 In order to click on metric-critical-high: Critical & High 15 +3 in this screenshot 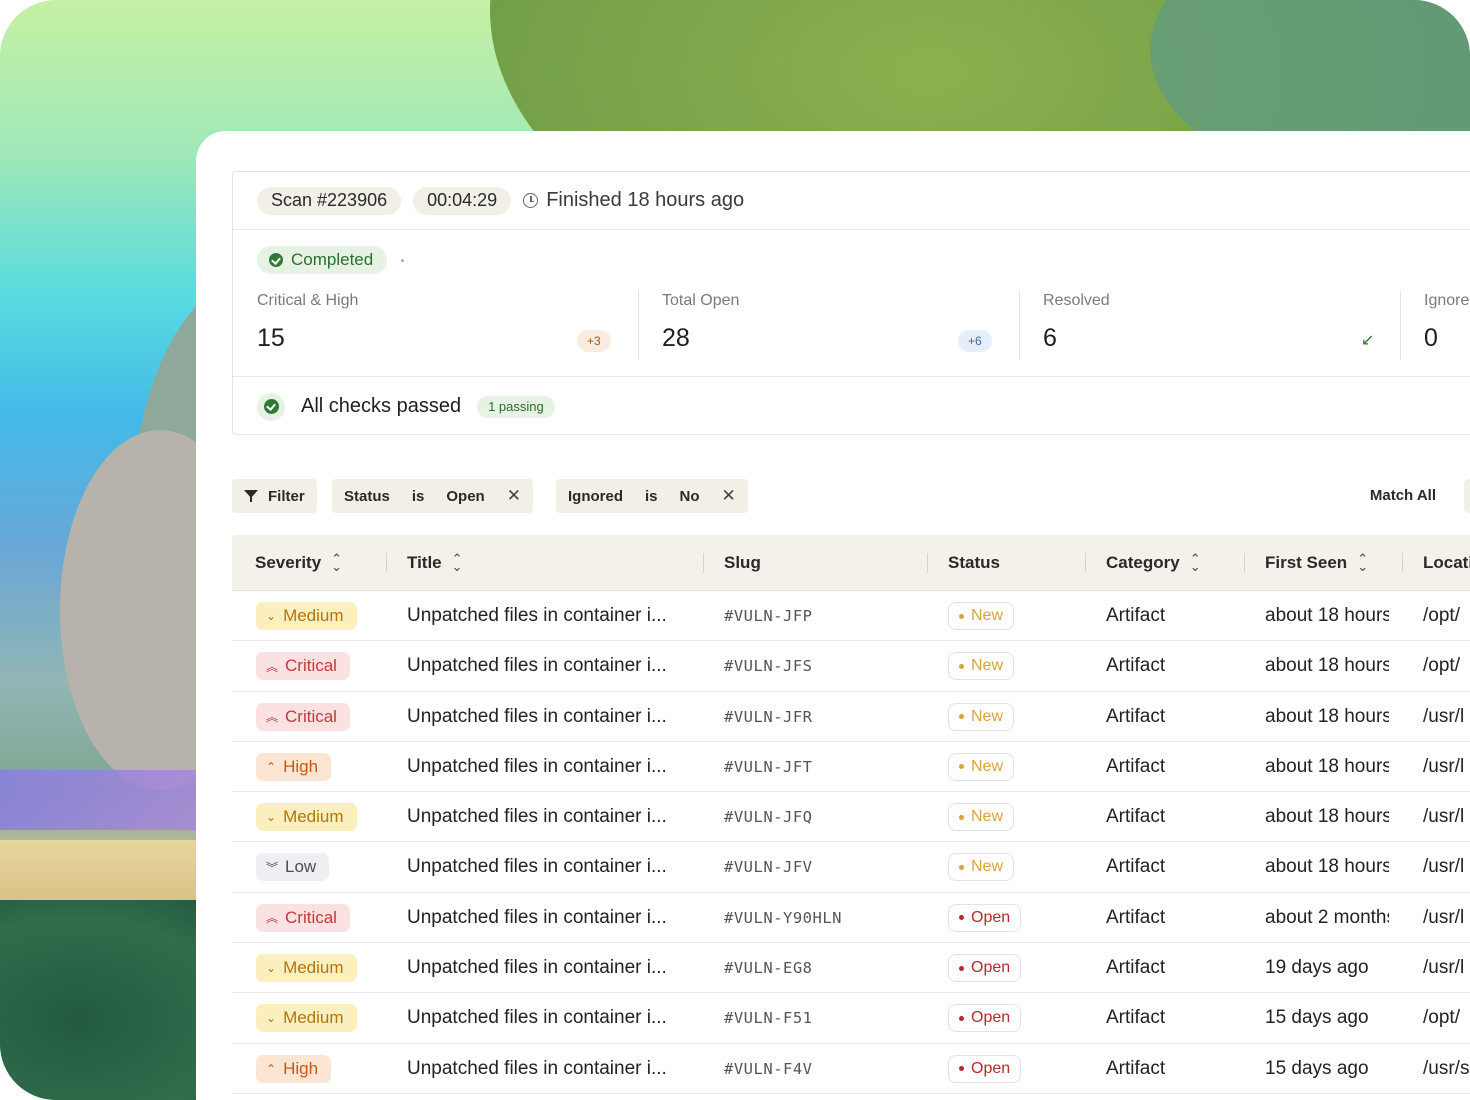, I will do `click(436, 333)`.